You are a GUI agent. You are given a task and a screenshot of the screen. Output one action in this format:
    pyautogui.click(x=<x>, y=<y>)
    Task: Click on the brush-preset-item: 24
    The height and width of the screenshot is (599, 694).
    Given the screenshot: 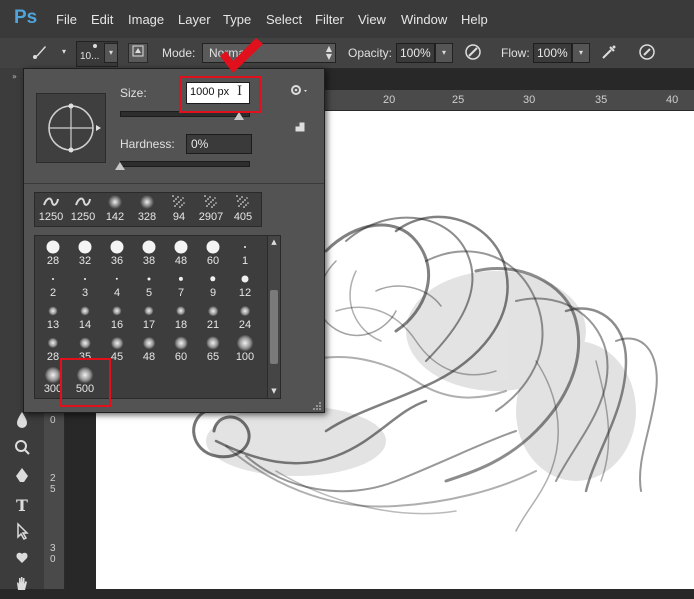 What is the action you would take?
    pyautogui.click(x=245, y=317)
    